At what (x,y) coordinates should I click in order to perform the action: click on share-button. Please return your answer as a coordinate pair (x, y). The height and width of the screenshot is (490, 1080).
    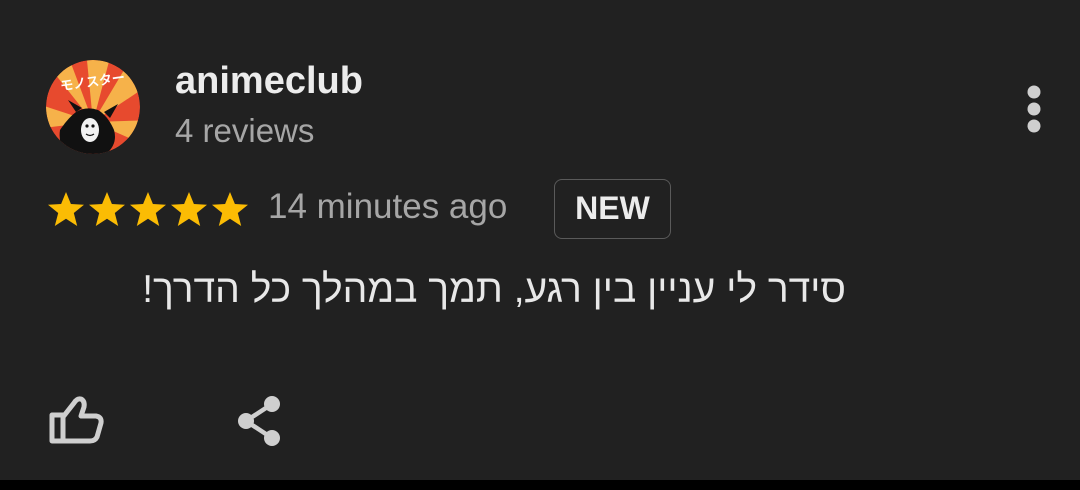
    Looking at the image, I should click on (262, 422).